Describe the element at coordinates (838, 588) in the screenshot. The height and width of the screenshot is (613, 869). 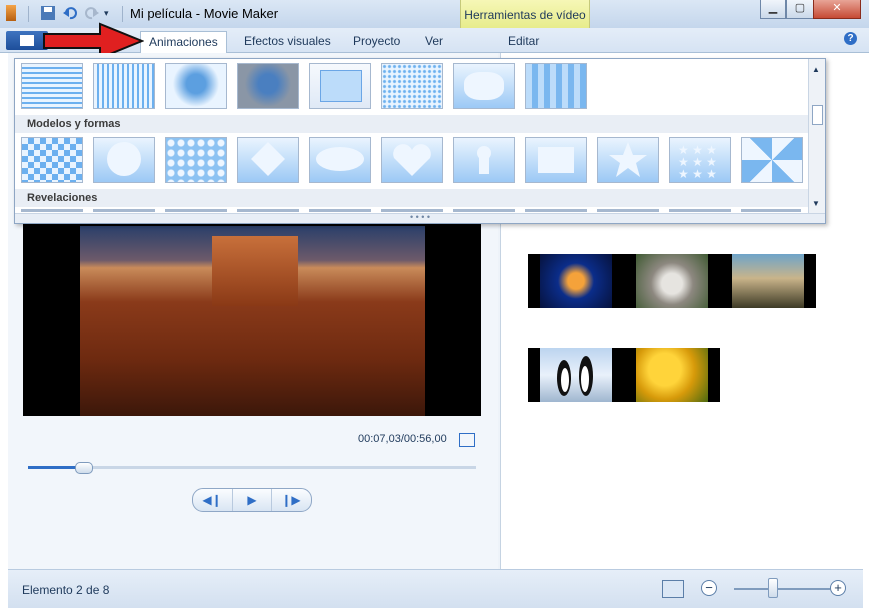
I see `zoom-in-button: +` at that location.